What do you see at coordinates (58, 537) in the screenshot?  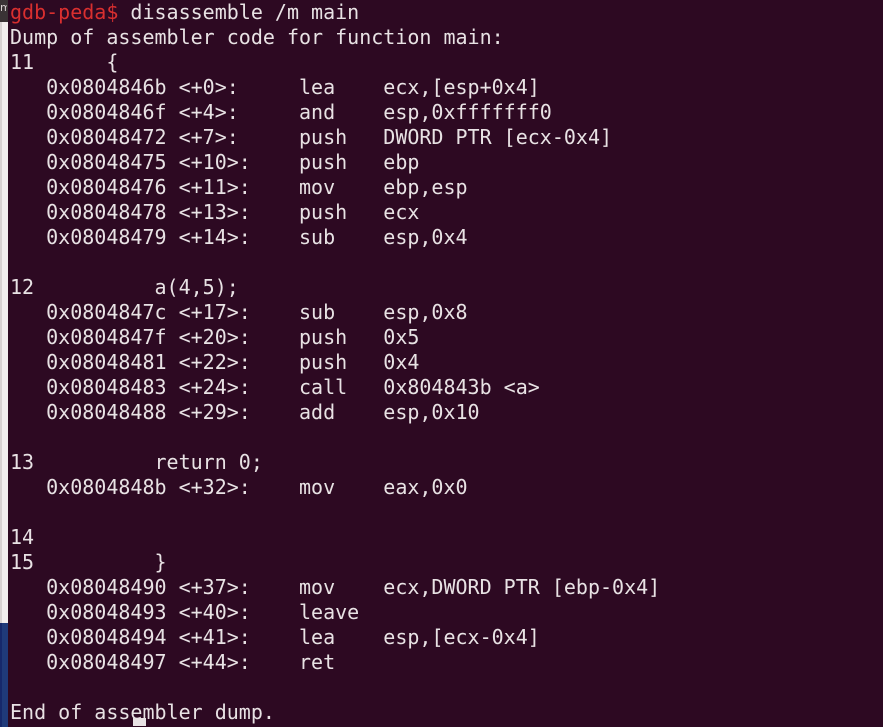 I see `terminal-line: 14` at bounding box center [58, 537].